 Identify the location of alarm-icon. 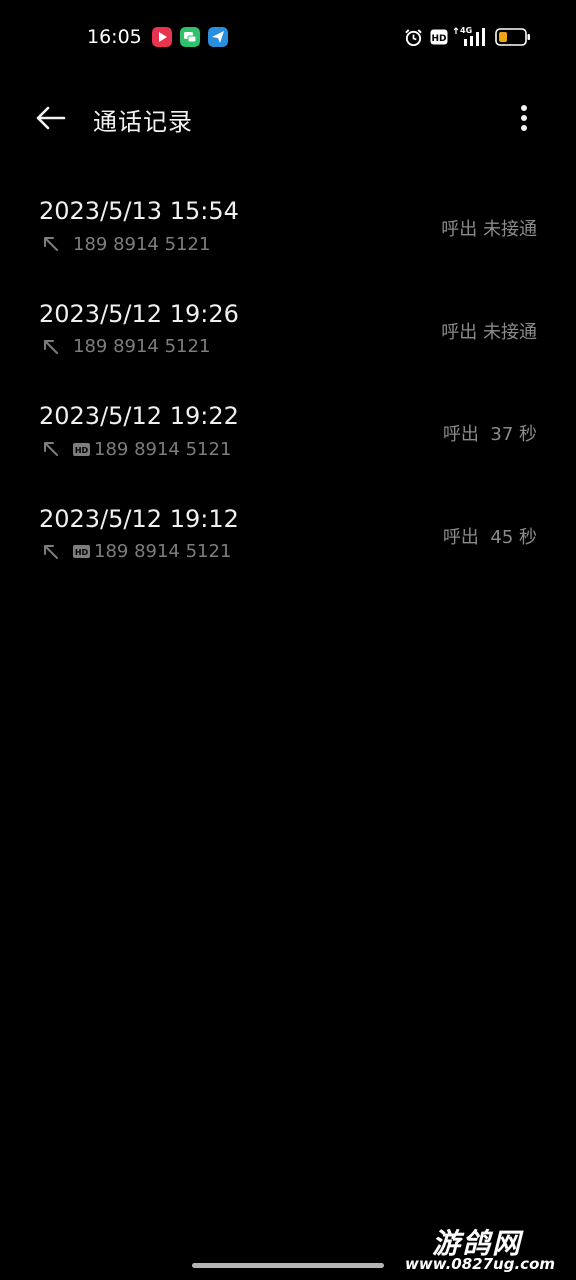
(413, 38).